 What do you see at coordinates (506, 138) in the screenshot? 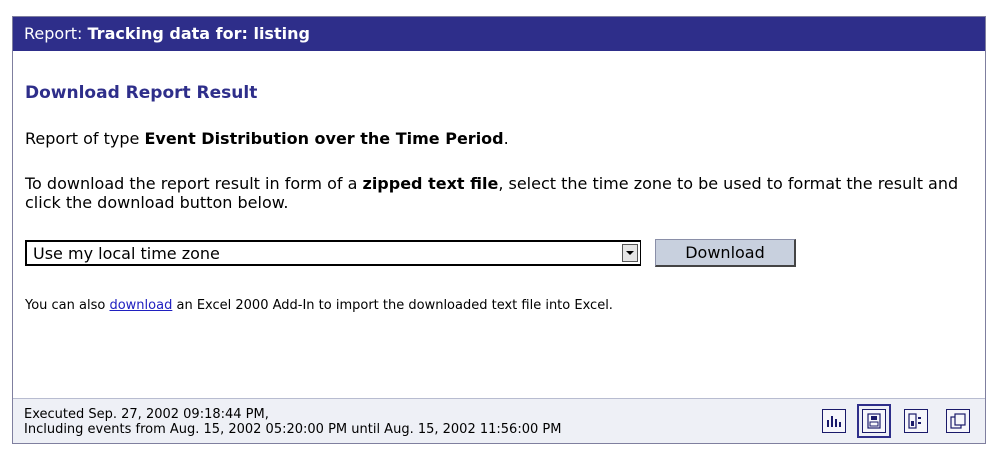
I see `report-type-suffix: .` at bounding box center [506, 138].